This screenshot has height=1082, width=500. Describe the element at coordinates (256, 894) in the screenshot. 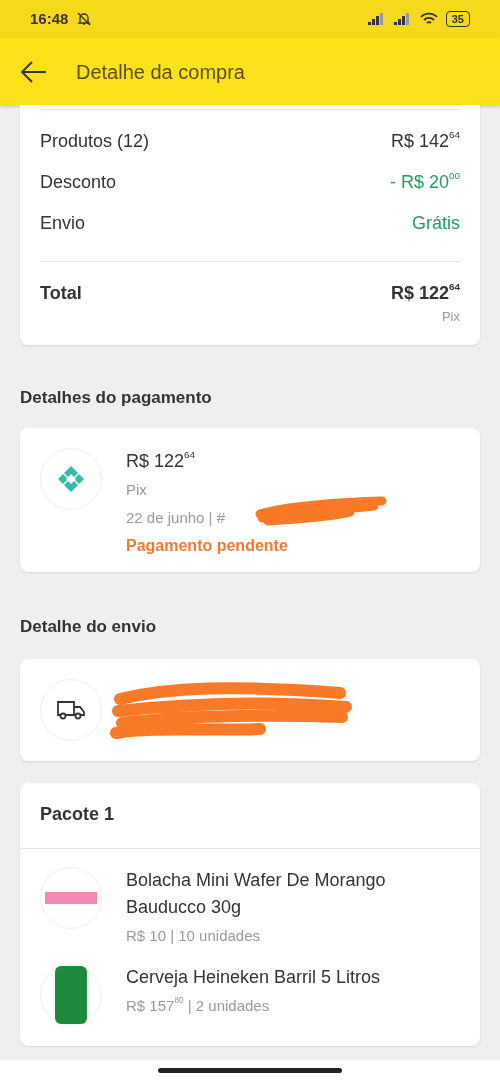

I see `product-name: Bolacha Mini Wafer De Morango Bauducco 30g` at that location.